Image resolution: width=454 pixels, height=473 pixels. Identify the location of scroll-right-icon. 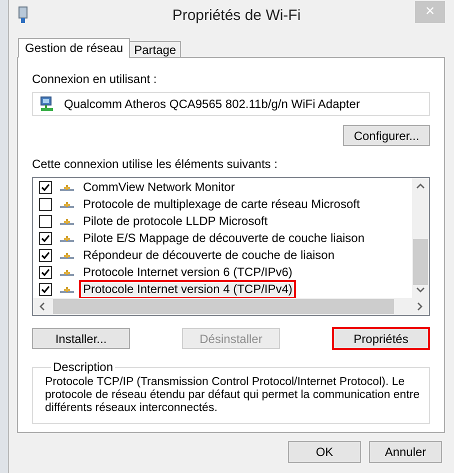
(420, 306).